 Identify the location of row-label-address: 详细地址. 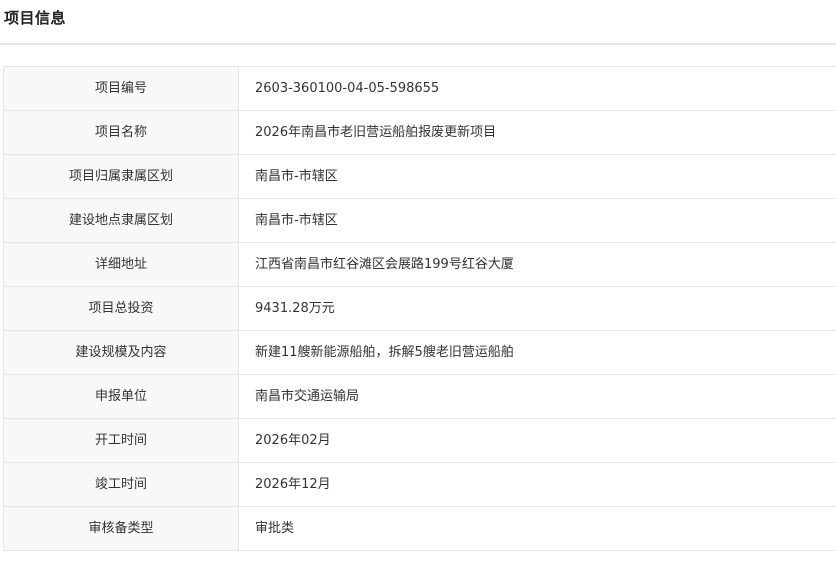
(121, 264).